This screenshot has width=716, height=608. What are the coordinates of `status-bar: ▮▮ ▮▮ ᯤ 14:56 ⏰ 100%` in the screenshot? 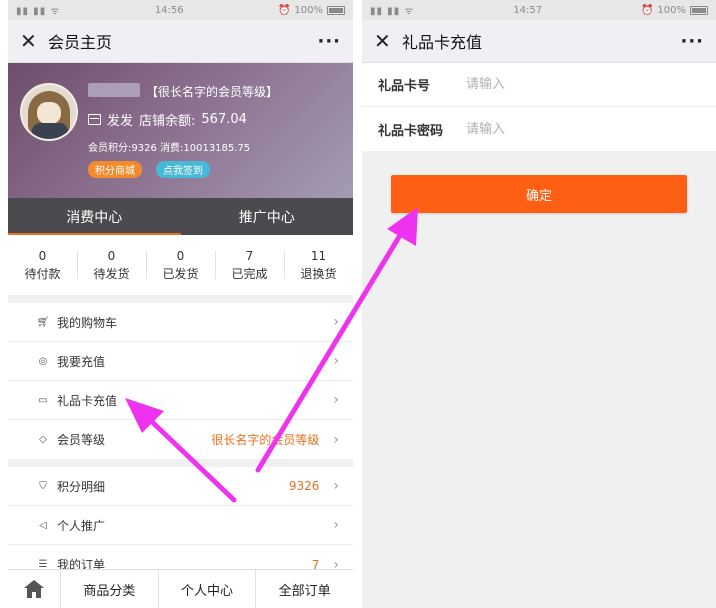 It's located at (180, 10).